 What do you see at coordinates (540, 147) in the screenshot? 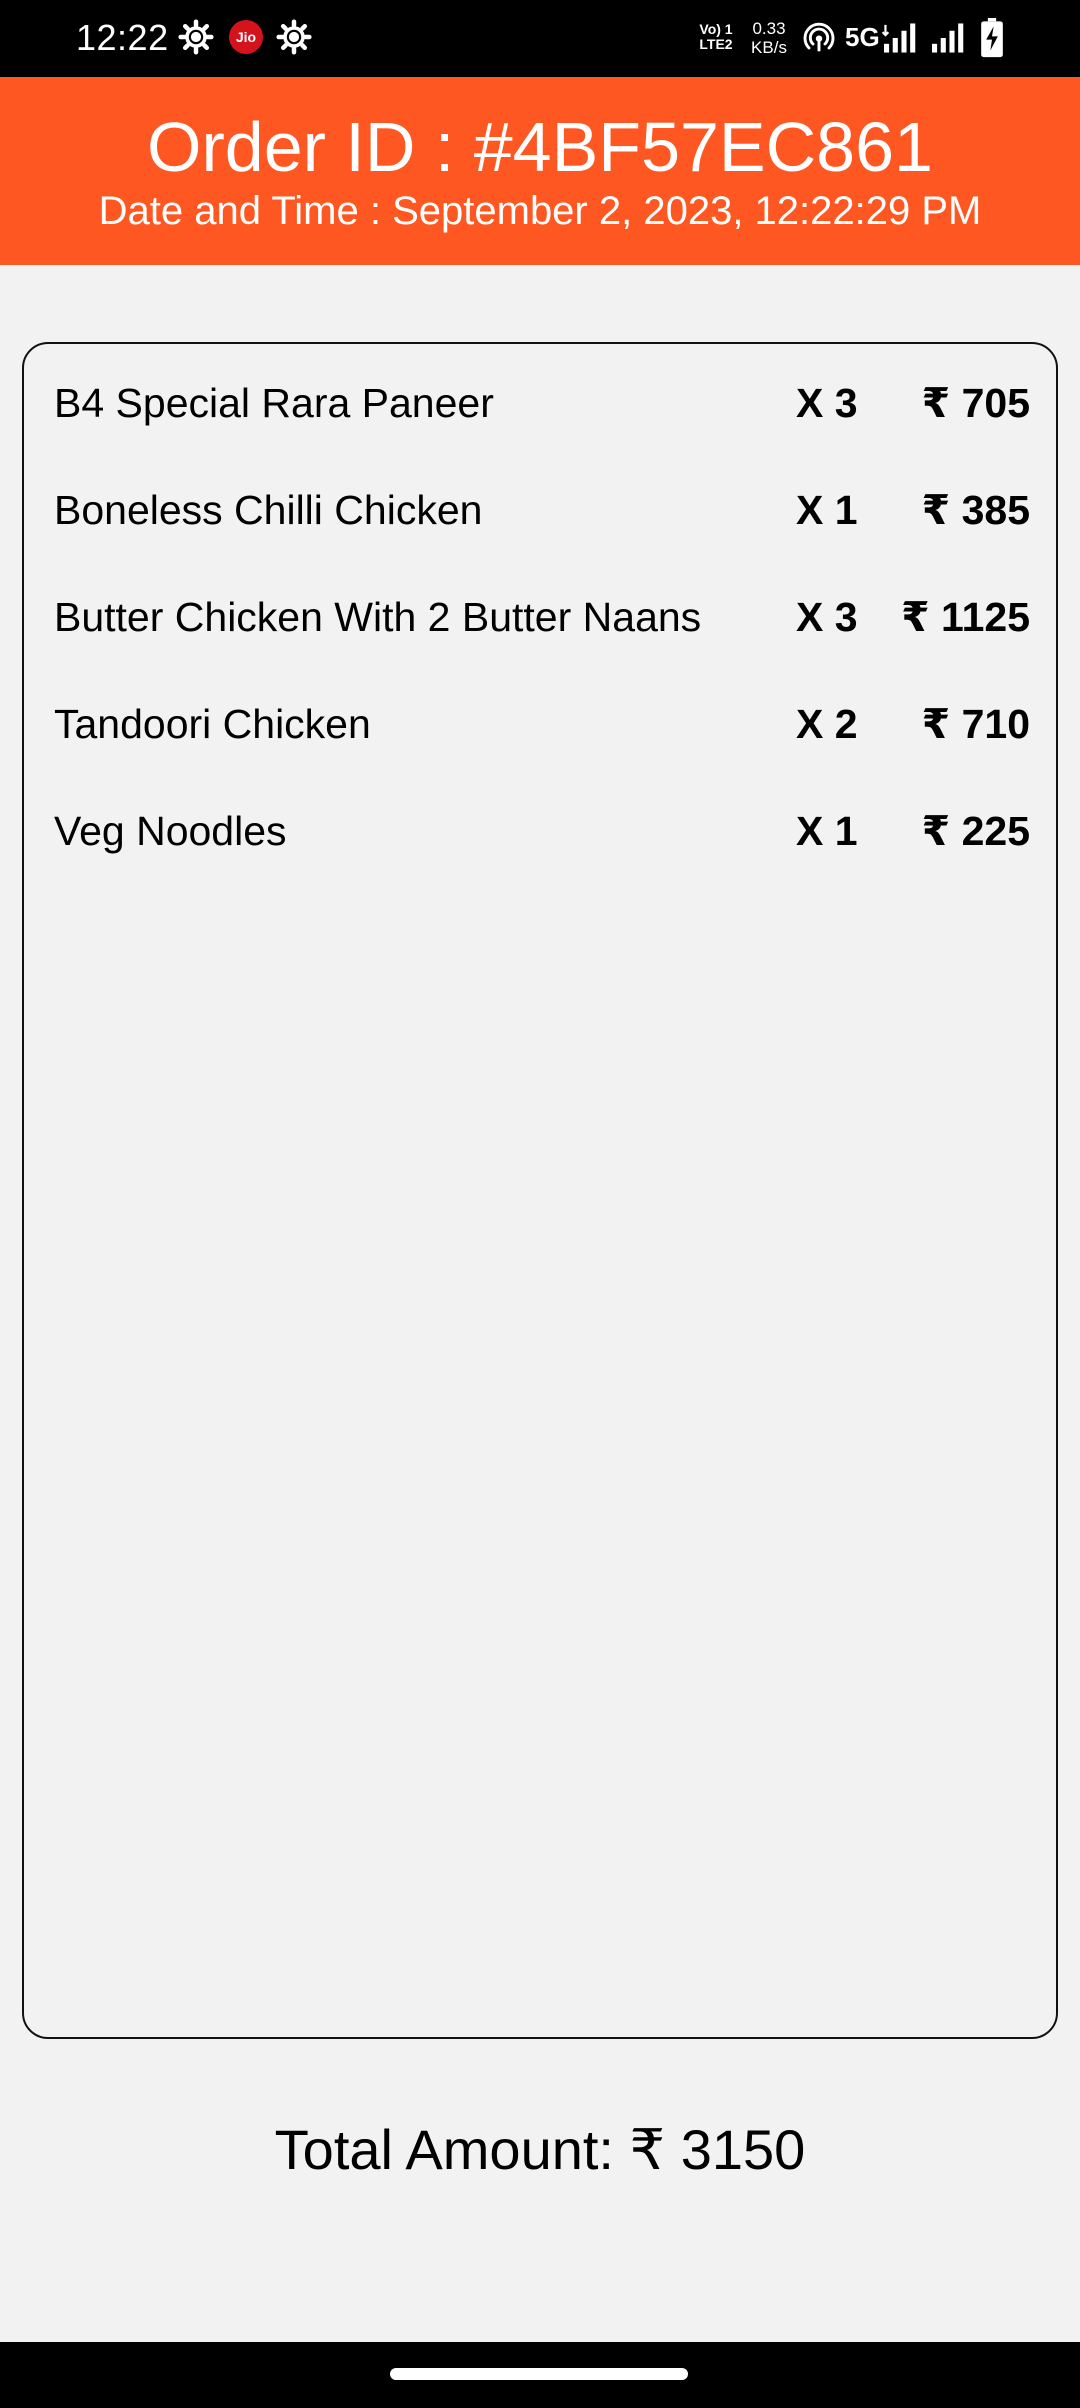
I see `order-id: Order ID : #4BF57EC861` at bounding box center [540, 147].